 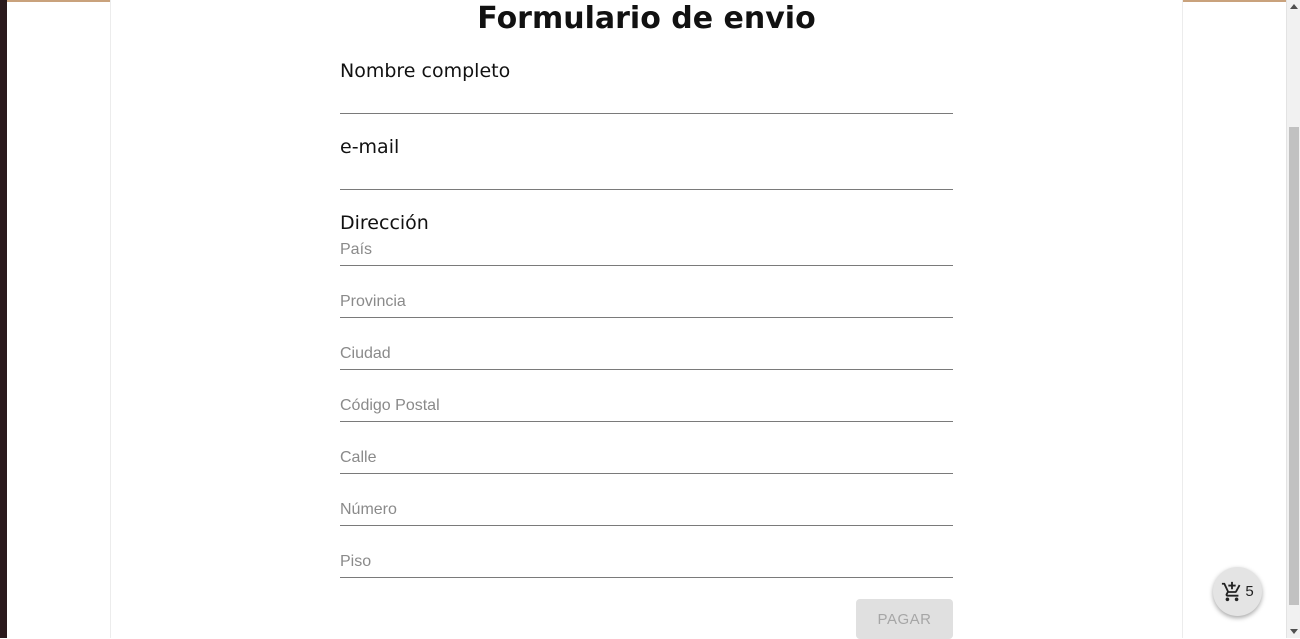 I want to click on vertical-scrollbar, so click(x=1293, y=319).